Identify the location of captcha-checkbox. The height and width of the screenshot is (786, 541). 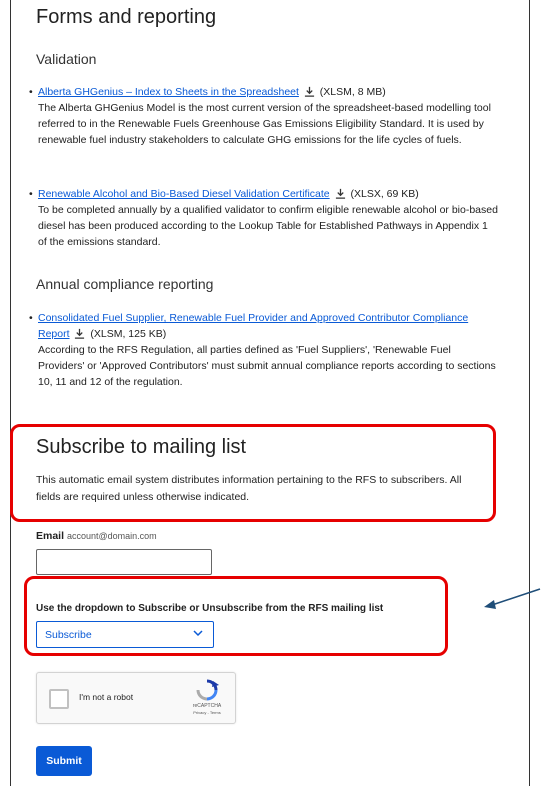
(59, 699).